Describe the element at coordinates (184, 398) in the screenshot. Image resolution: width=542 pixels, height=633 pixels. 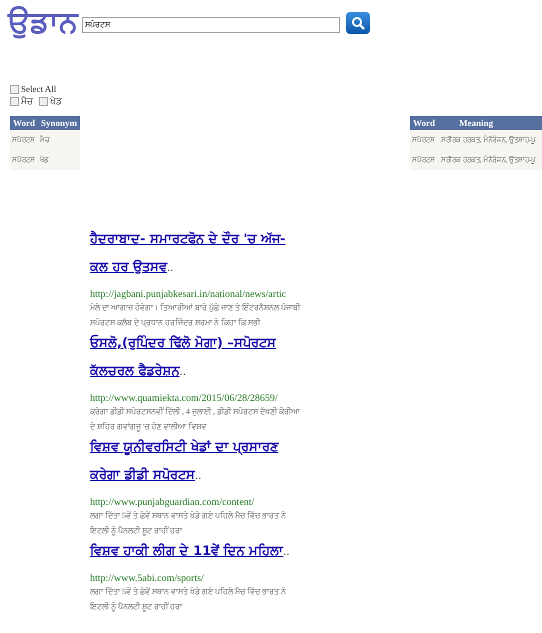
I see `result-url: http://www.quamiekta.com/2015/06/28/28659/` at that location.